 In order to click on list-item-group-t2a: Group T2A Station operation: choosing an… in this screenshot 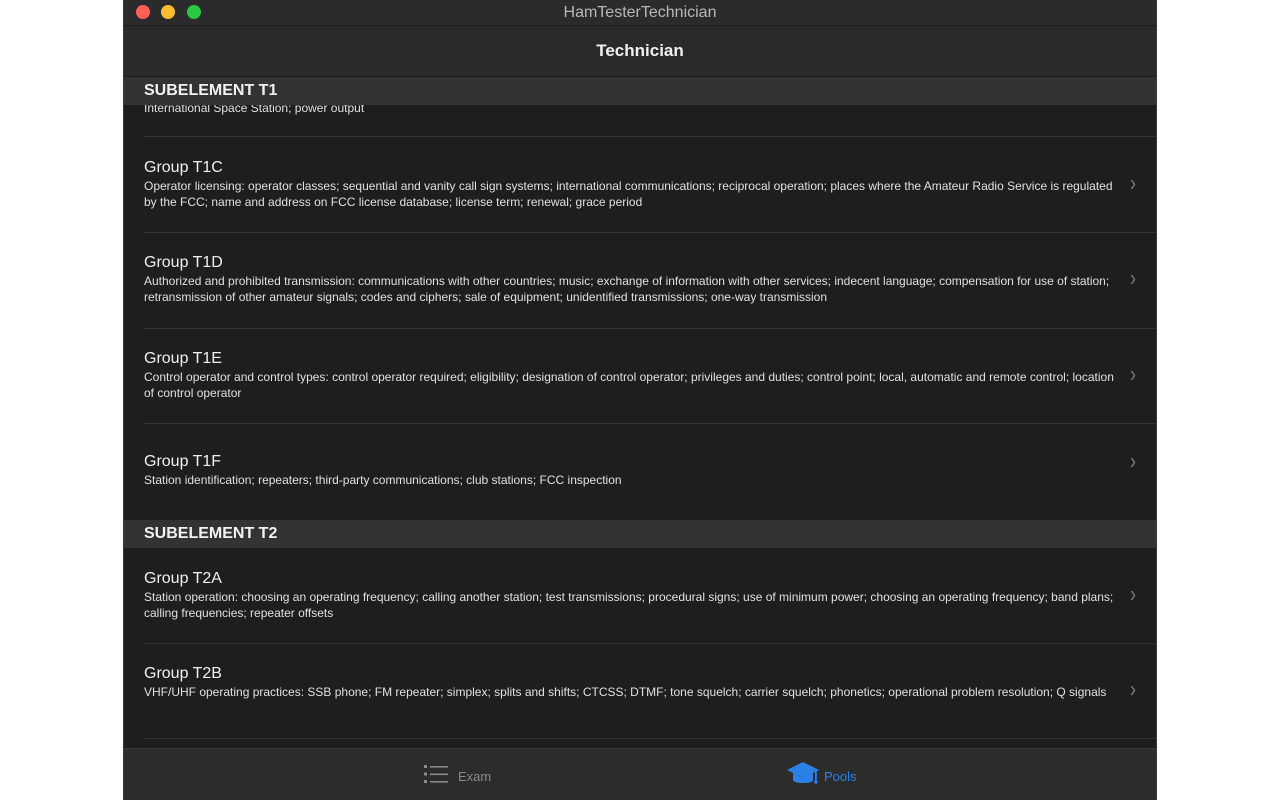, I will do `click(640, 615)`.